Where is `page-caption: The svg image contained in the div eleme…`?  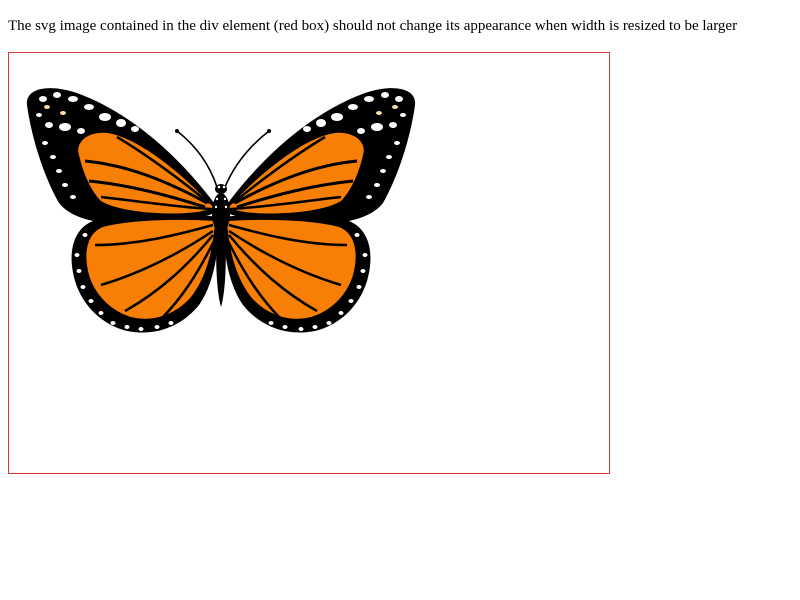
page-caption: The svg image contained in the div eleme… is located at coordinates (373, 26).